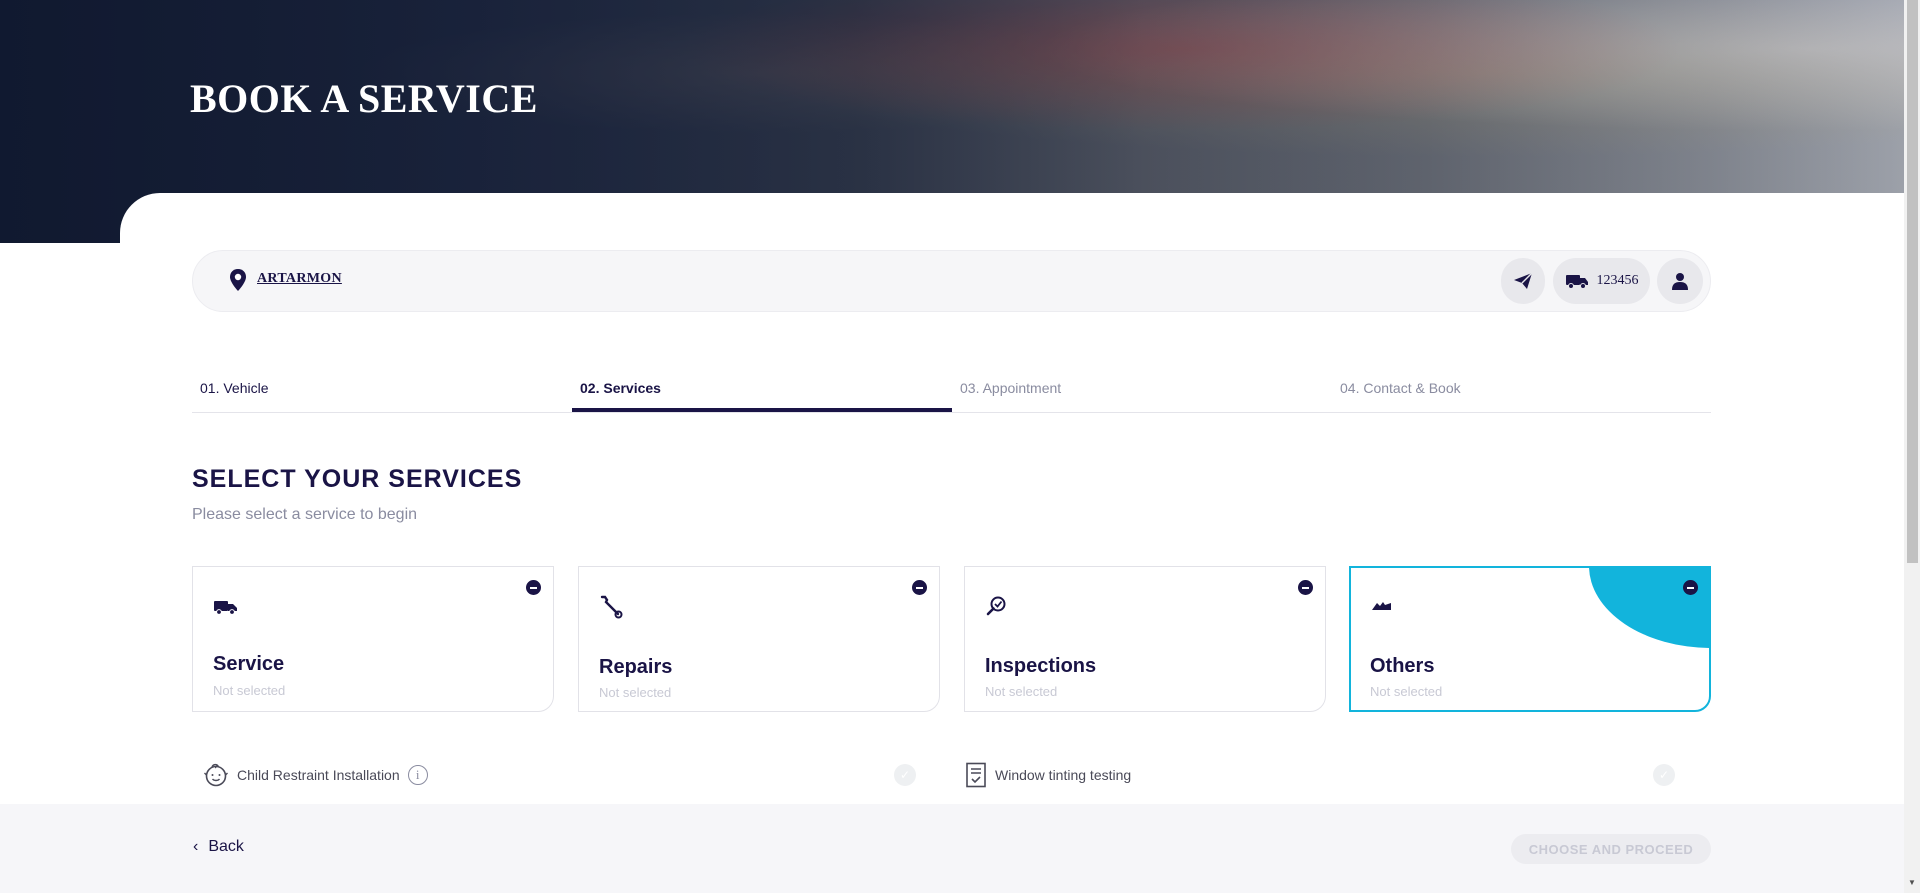 This screenshot has height=893, width=1920. What do you see at coordinates (1664, 775) in the screenshot?
I see `checkbox-window-tinting: ✓` at bounding box center [1664, 775].